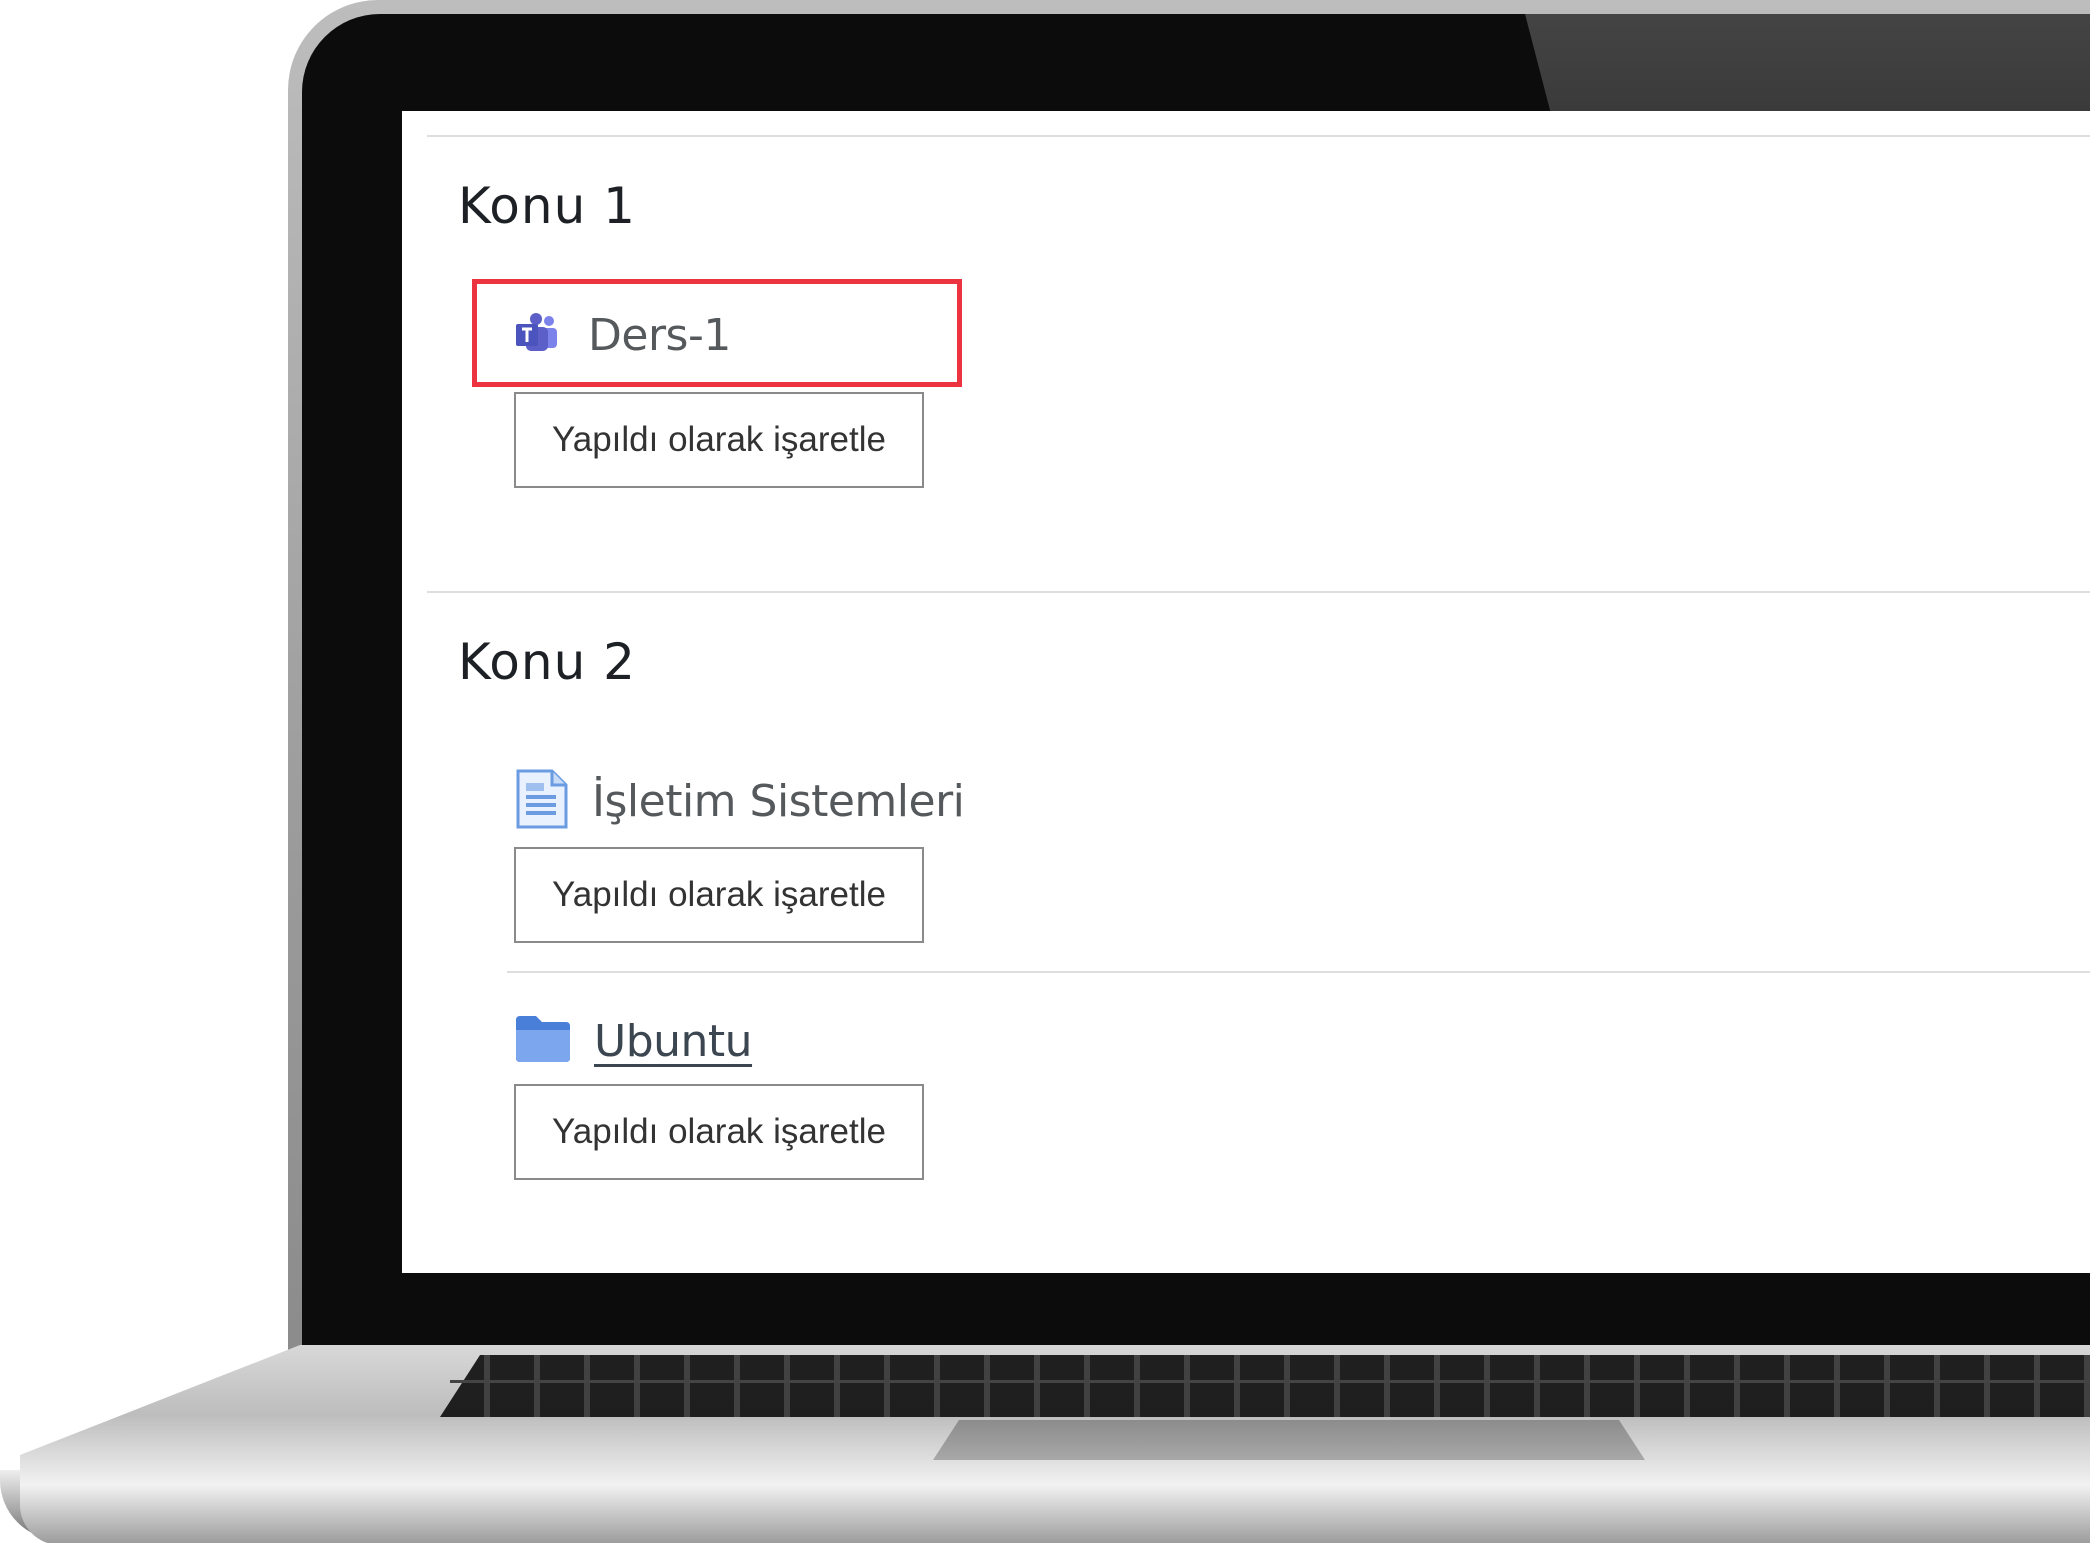 This screenshot has width=2090, height=1543. I want to click on section-title-konu-1: Konu 1, so click(547, 206).